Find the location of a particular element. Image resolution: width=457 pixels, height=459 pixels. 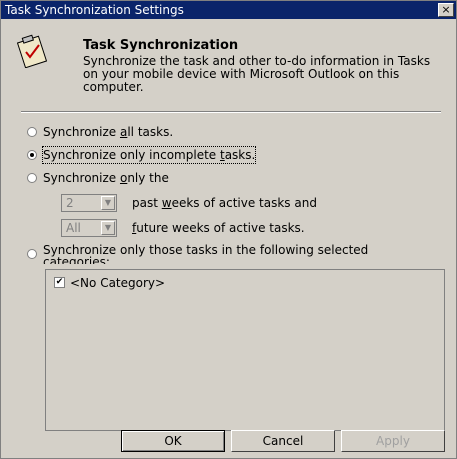

radio-sync-all-indicator is located at coordinates (32, 132).